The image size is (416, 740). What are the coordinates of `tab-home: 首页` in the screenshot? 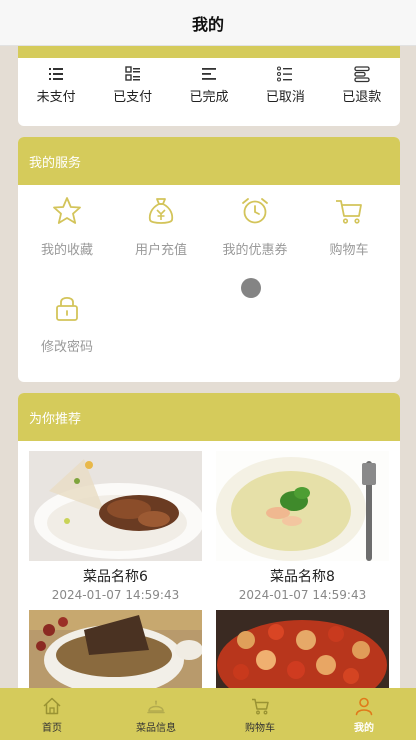 It's located at (52, 714).